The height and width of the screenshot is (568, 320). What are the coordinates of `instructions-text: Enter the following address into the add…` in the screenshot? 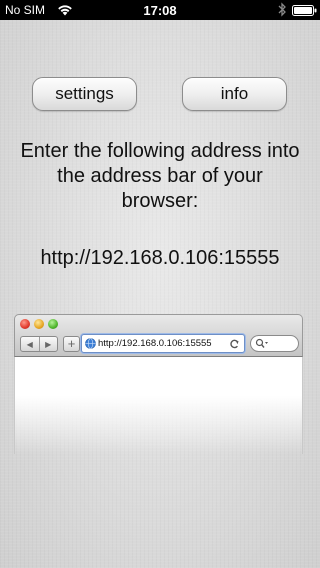 It's located at (160, 176).